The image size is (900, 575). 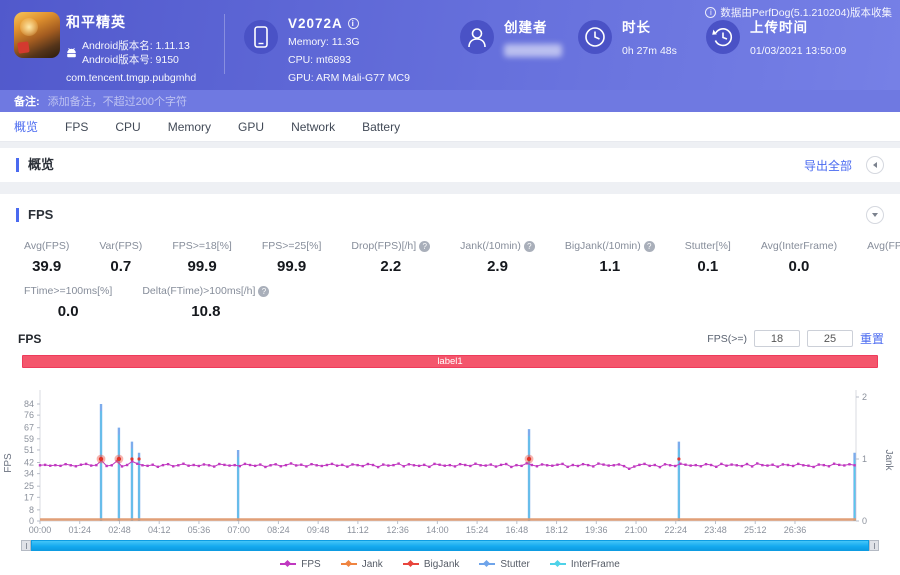 What do you see at coordinates (121, 266) in the screenshot?
I see `stat-value: 0.7` at bounding box center [121, 266].